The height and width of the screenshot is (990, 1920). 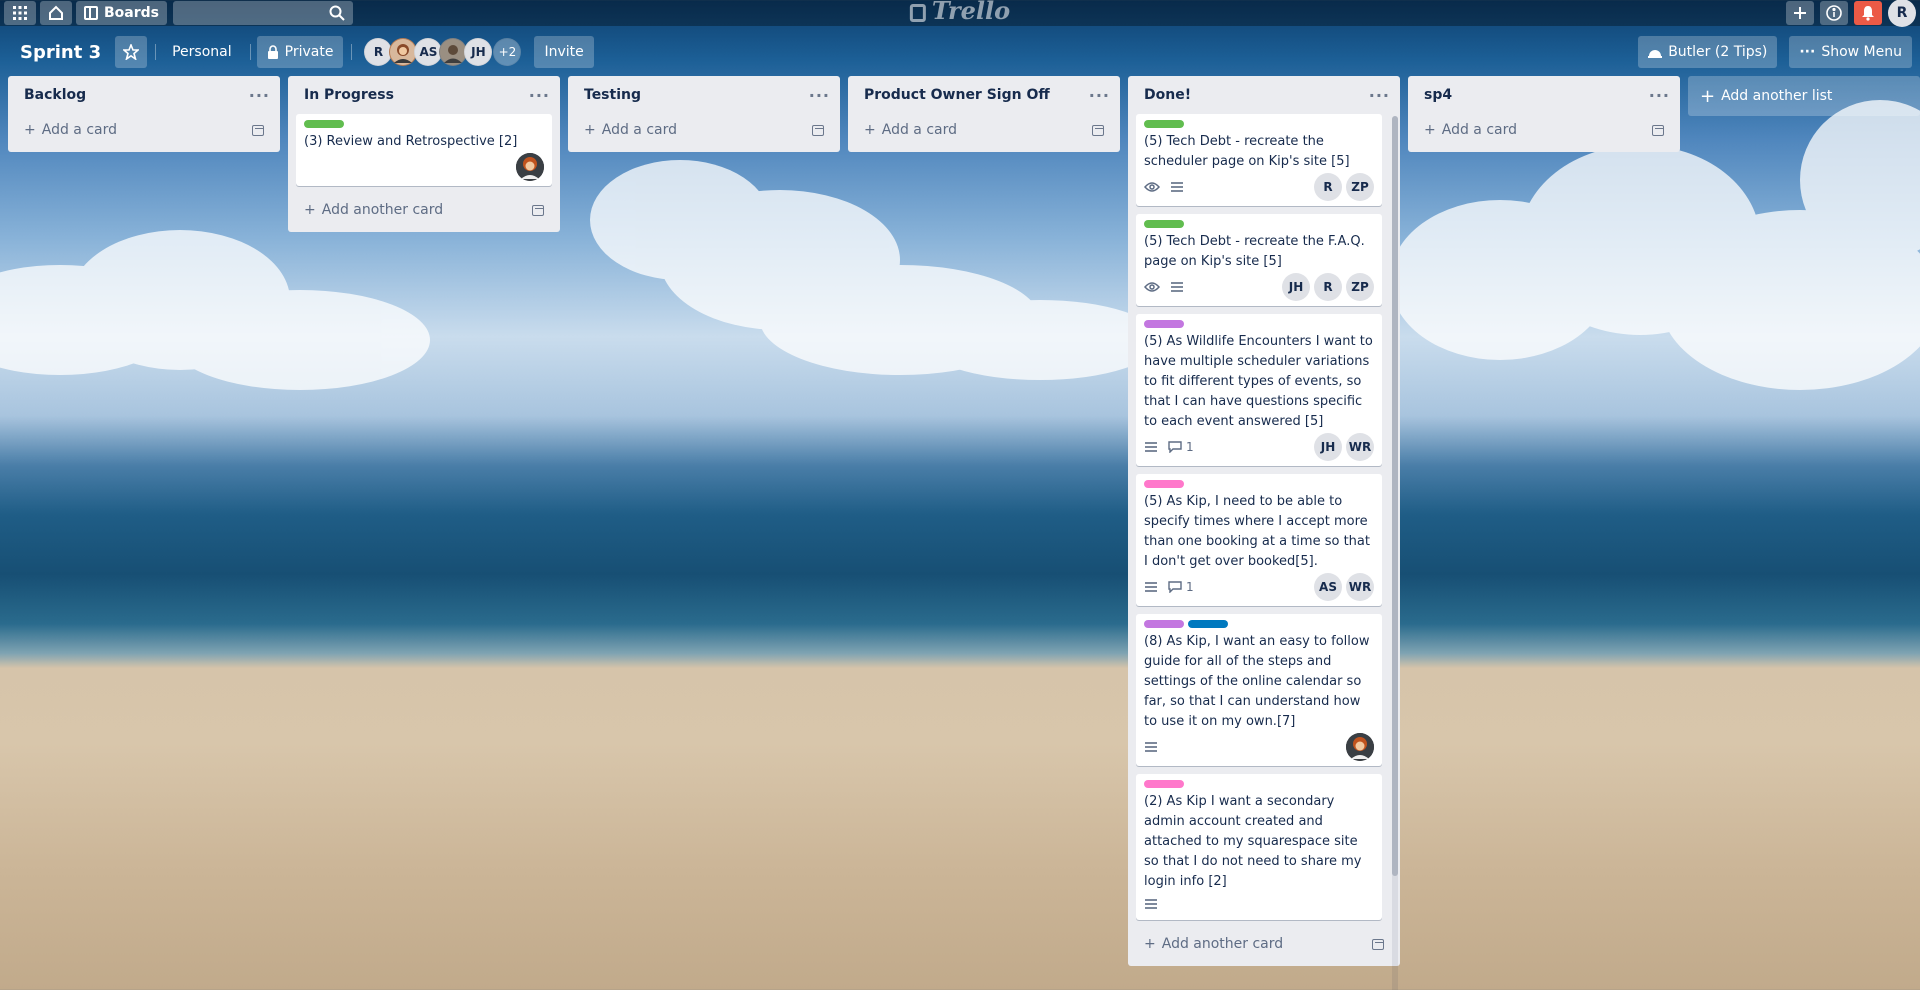 I want to click on add-list-button: + Add another list, so click(x=1804, y=96).